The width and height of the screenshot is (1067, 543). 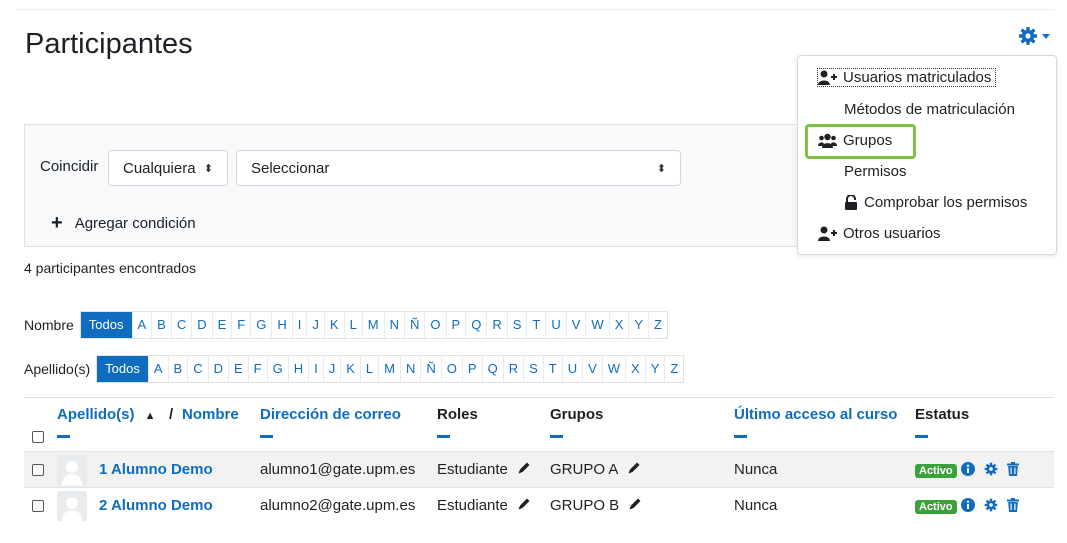 I want to click on last-name-letter-w: W, so click(x=613, y=369).